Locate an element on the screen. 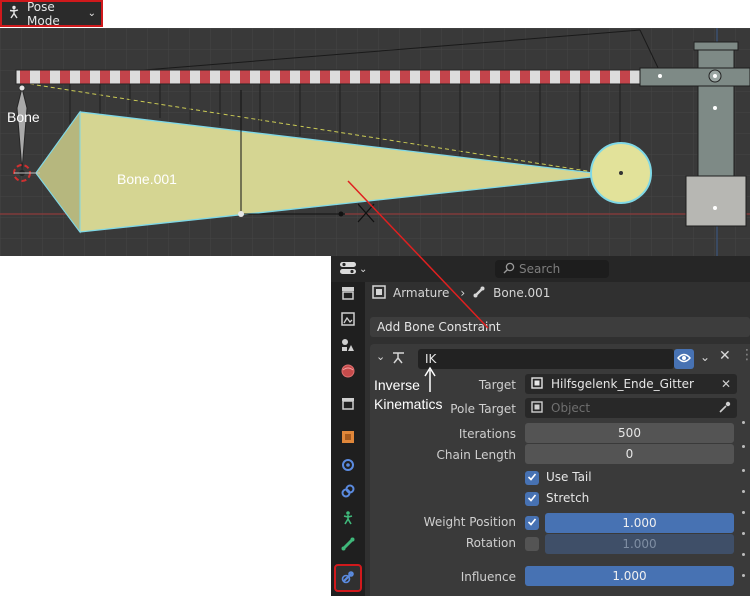  tab-world is located at coordinates (348, 372).